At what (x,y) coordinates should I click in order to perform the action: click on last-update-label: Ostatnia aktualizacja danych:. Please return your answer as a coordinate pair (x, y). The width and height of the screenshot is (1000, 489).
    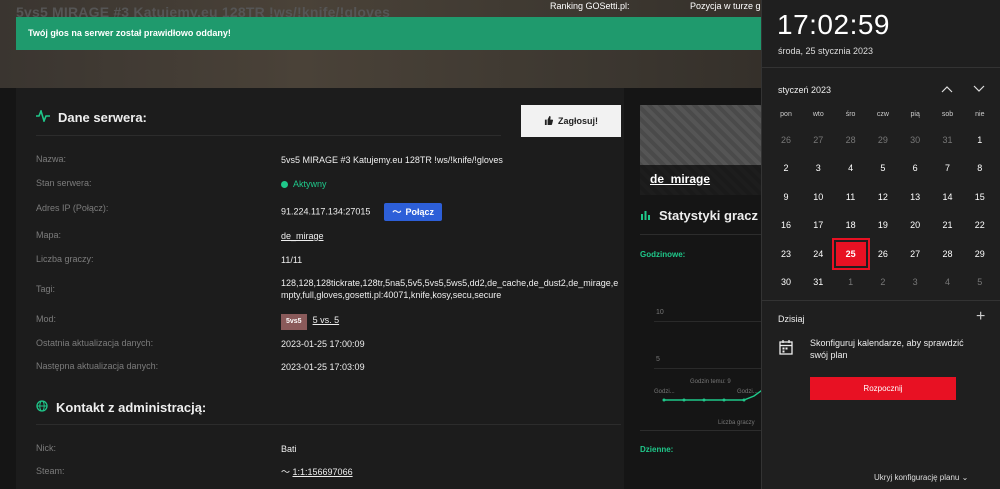
    Looking at the image, I should click on (95, 343).